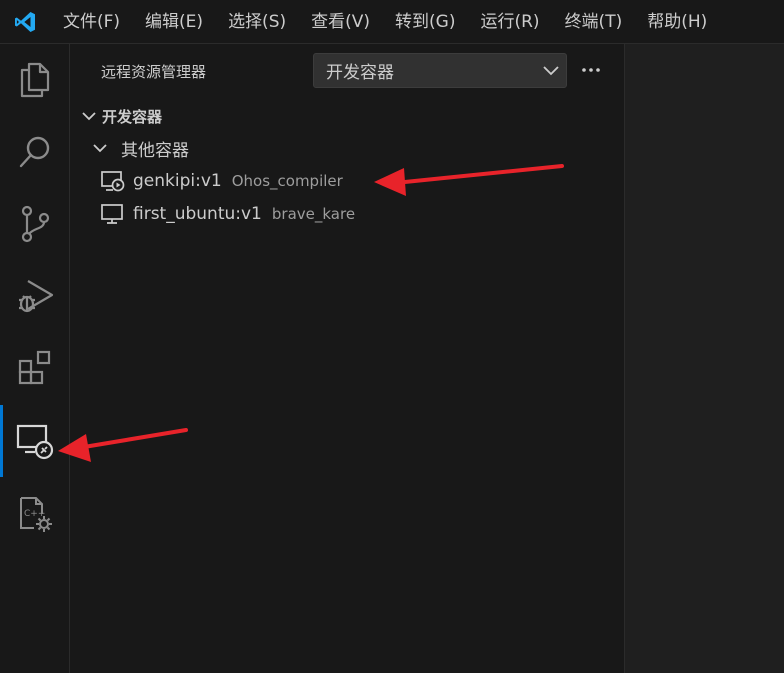 The image size is (784, 673). I want to click on activity-search, so click(35, 152).